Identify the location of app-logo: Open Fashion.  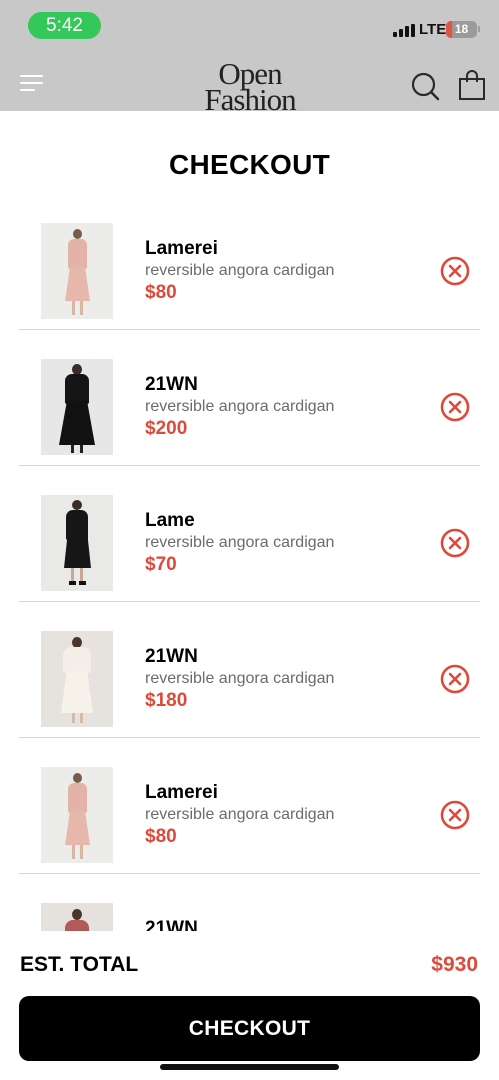
(250, 86).